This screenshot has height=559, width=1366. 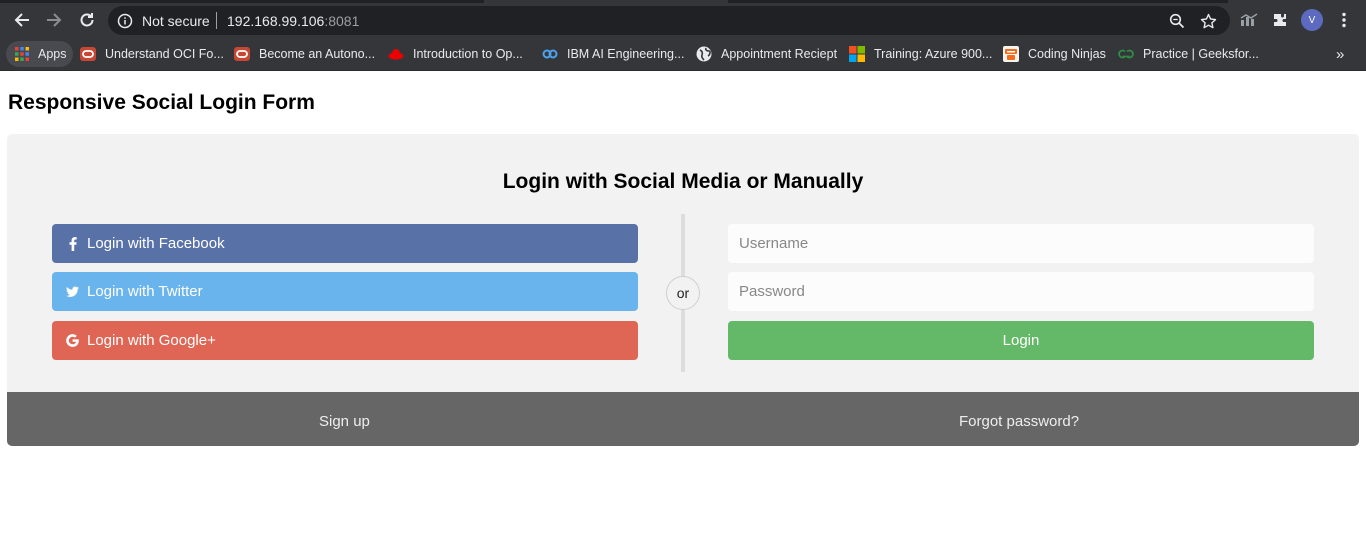 I want to click on password-input, so click(x=1021, y=291).